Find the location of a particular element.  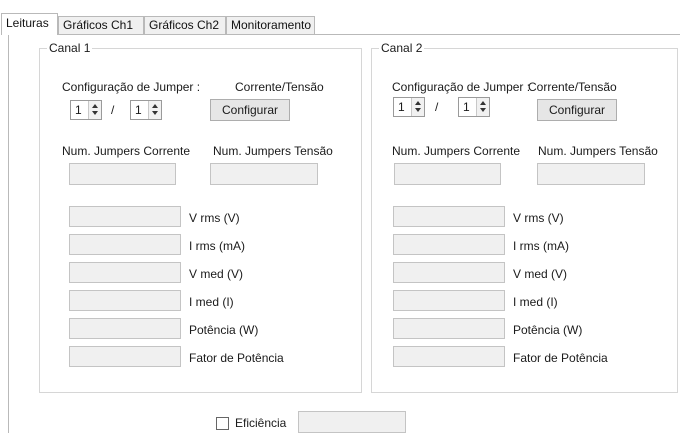

efficiency-field is located at coordinates (352, 422).